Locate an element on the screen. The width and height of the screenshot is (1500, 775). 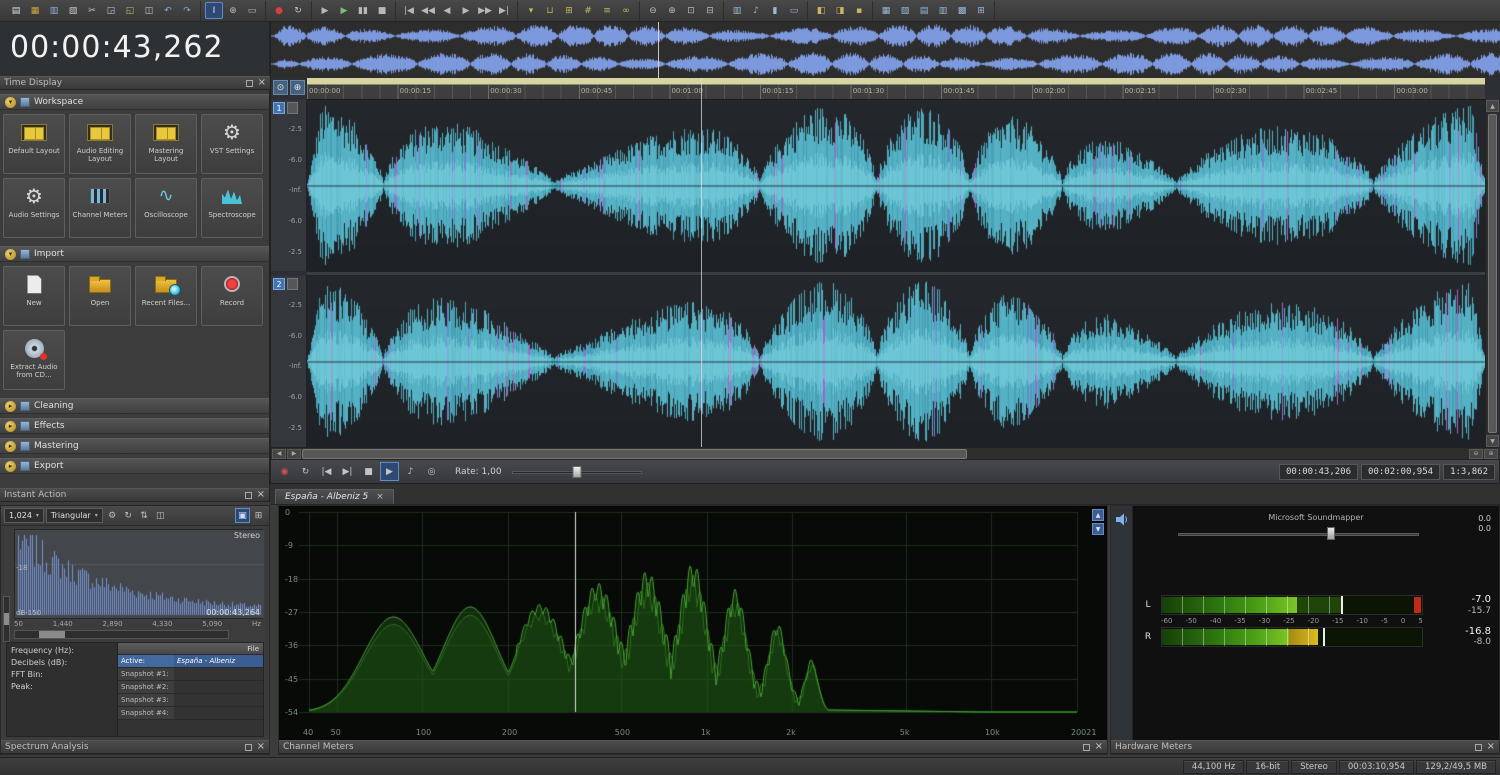
rate-slider is located at coordinates (576, 472).